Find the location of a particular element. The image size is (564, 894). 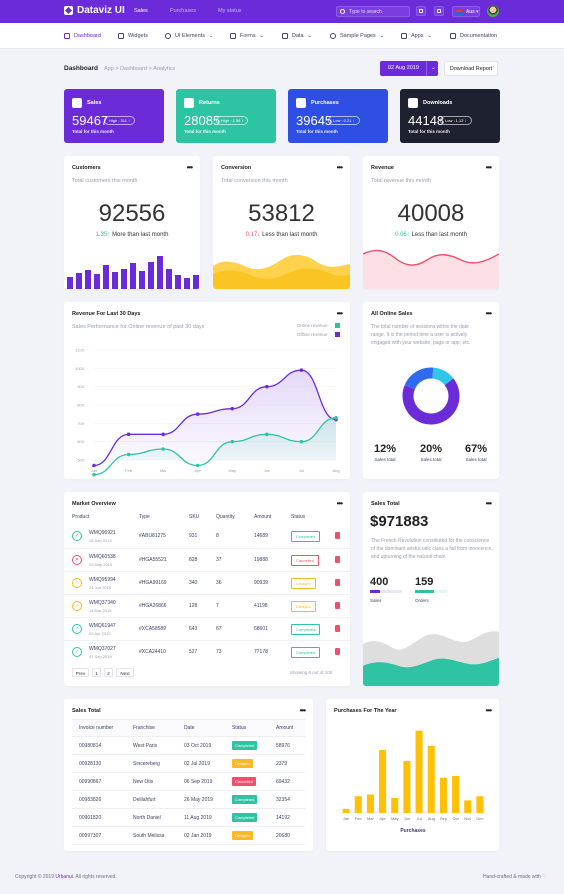

search-input: Type to search is located at coordinates (373, 11).